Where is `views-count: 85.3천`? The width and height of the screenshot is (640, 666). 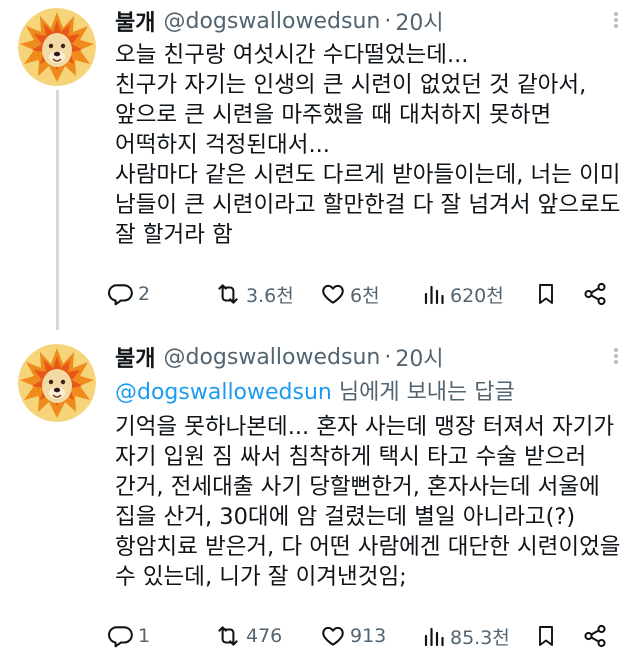
views-count: 85.3천 is located at coordinates (480, 637).